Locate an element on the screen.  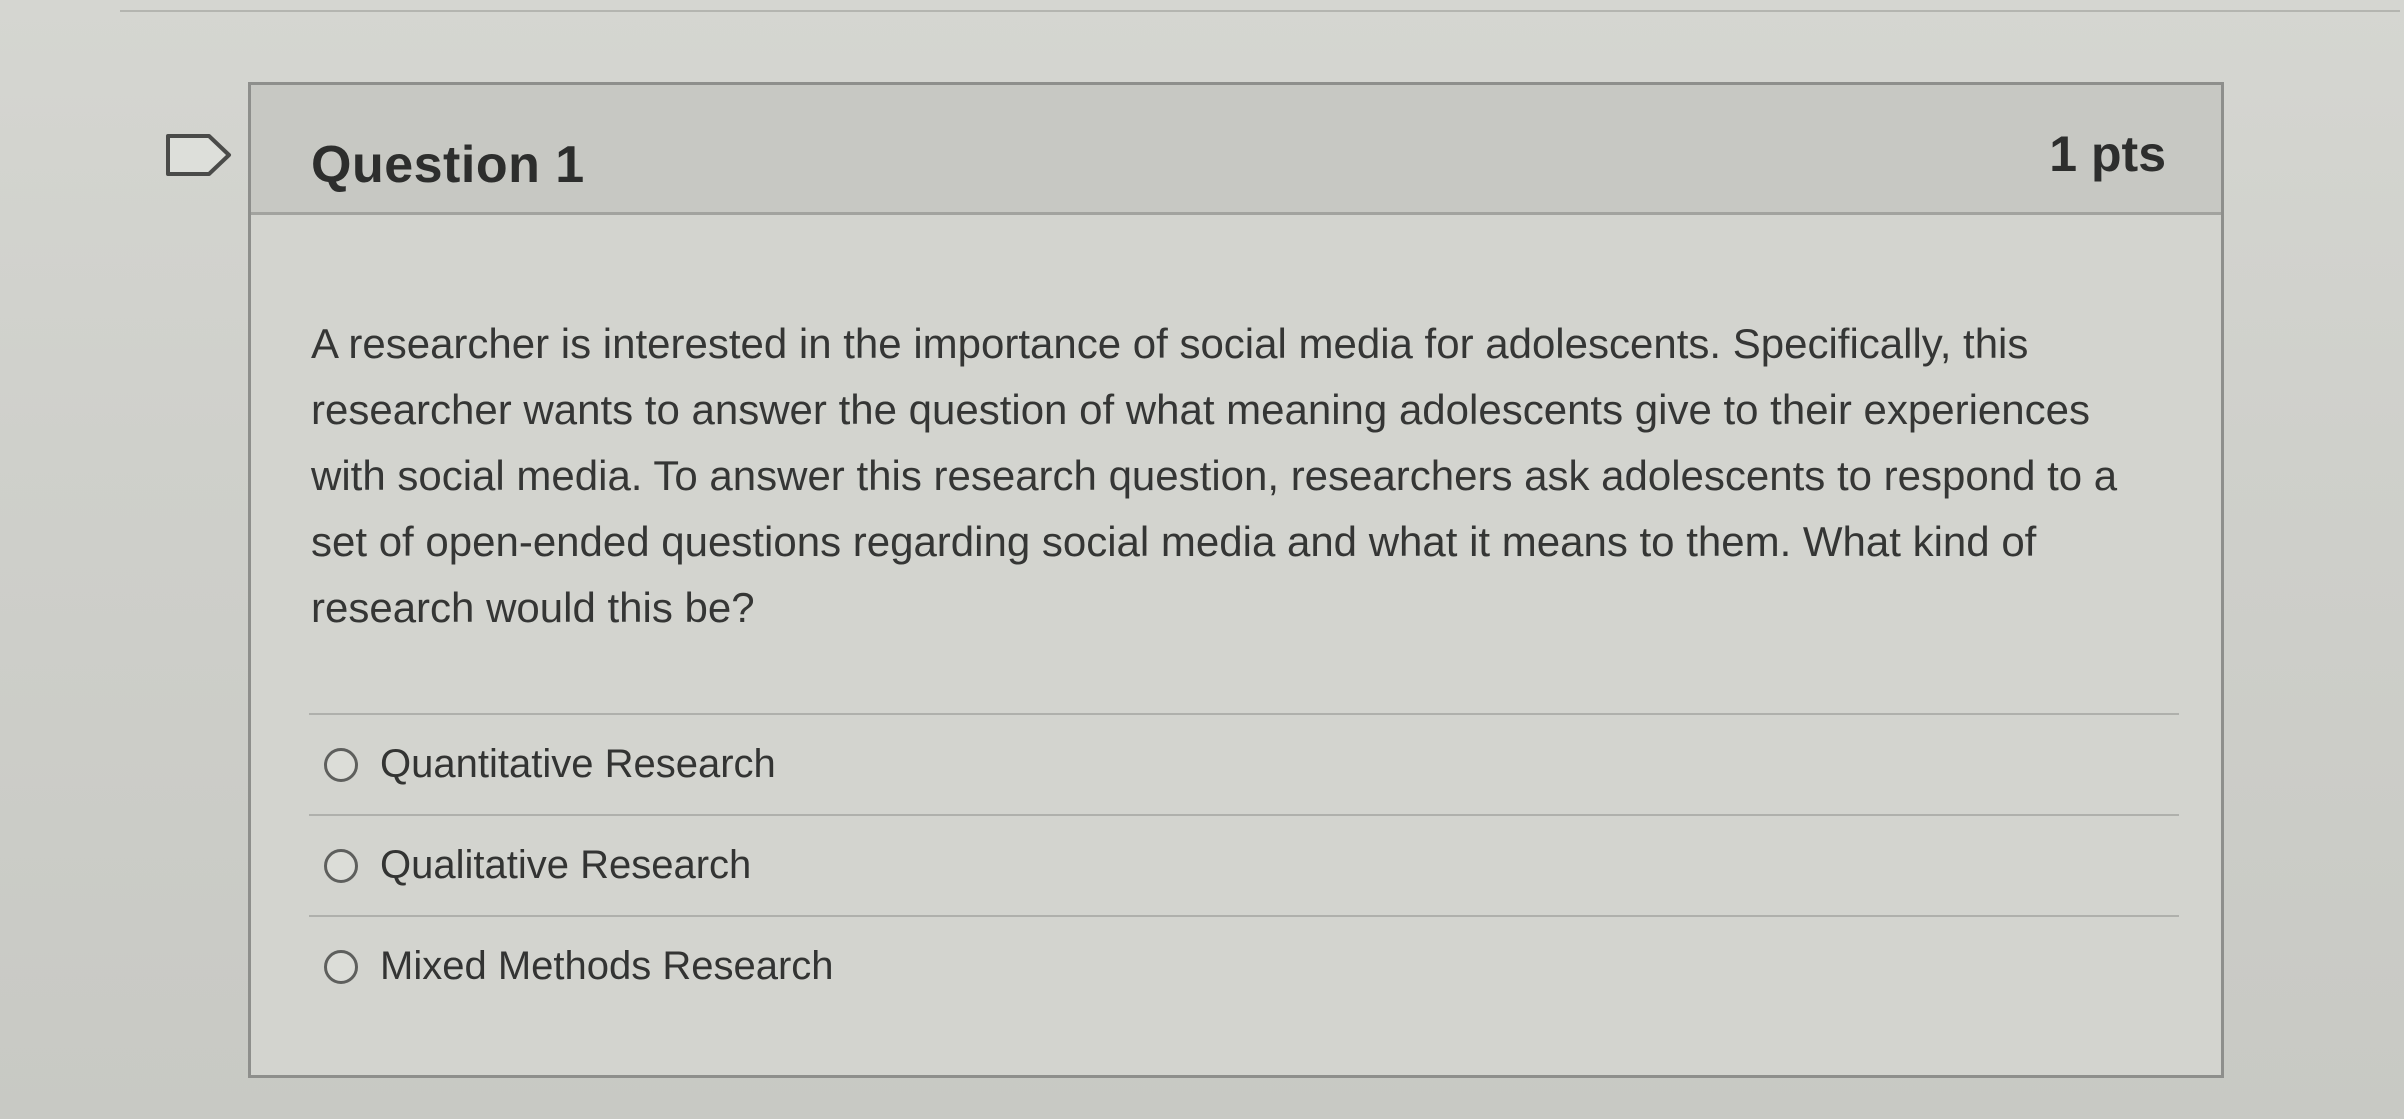
answer-option-qualitative: Qualitative Research is located at coordinates (1244, 865).